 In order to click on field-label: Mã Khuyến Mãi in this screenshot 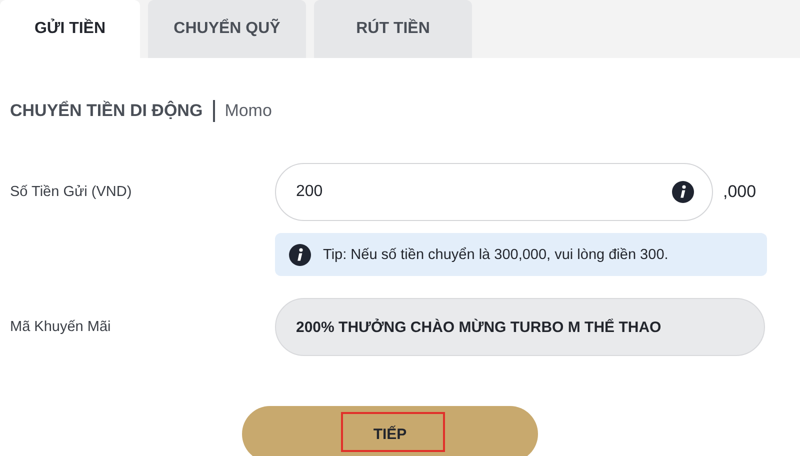, I will do `click(61, 327)`.